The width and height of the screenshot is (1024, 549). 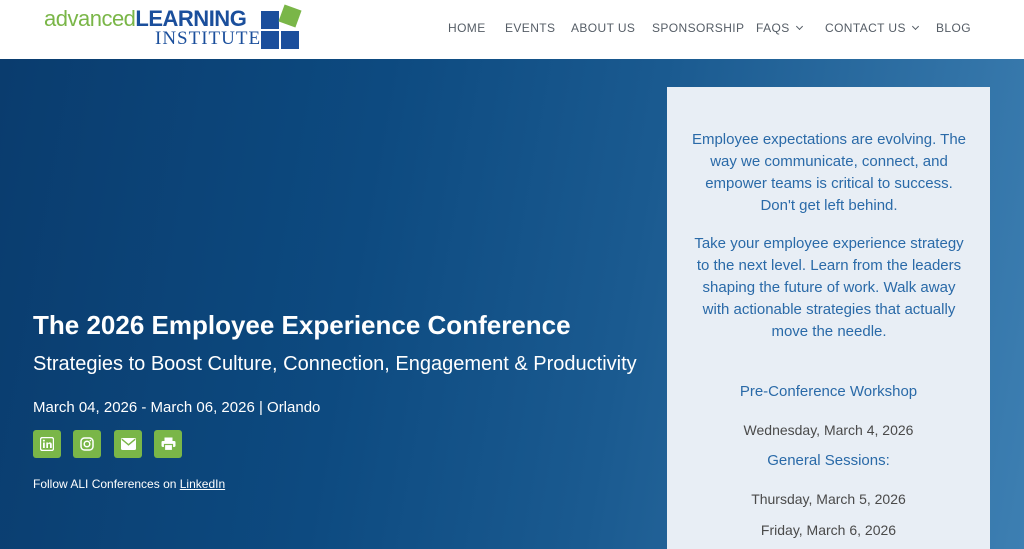 What do you see at coordinates (281, 26) in the screenshot?
I see `logo-squares-icon` at bounding box center [281, 26].